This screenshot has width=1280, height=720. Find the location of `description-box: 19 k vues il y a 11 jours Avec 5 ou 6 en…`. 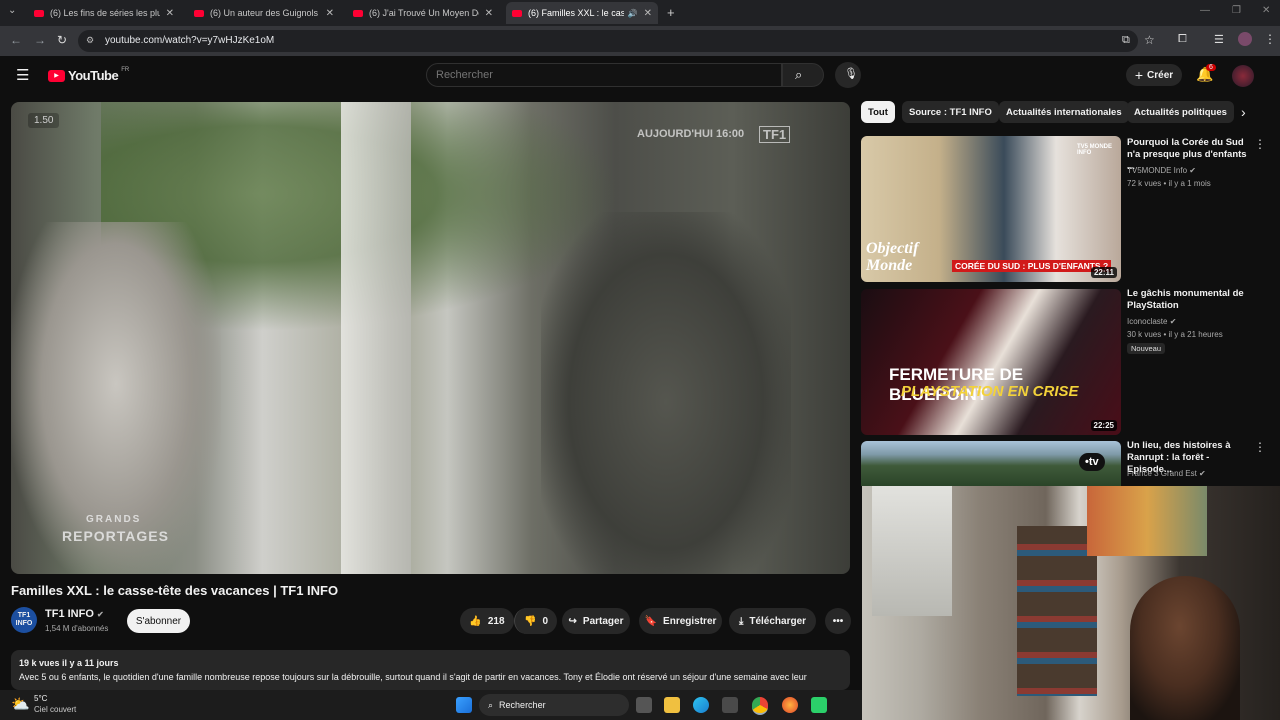

description-box: 19 k vues il y a 11 jours Avec 5 ou 6 en… is located at coordinates (430, 670).